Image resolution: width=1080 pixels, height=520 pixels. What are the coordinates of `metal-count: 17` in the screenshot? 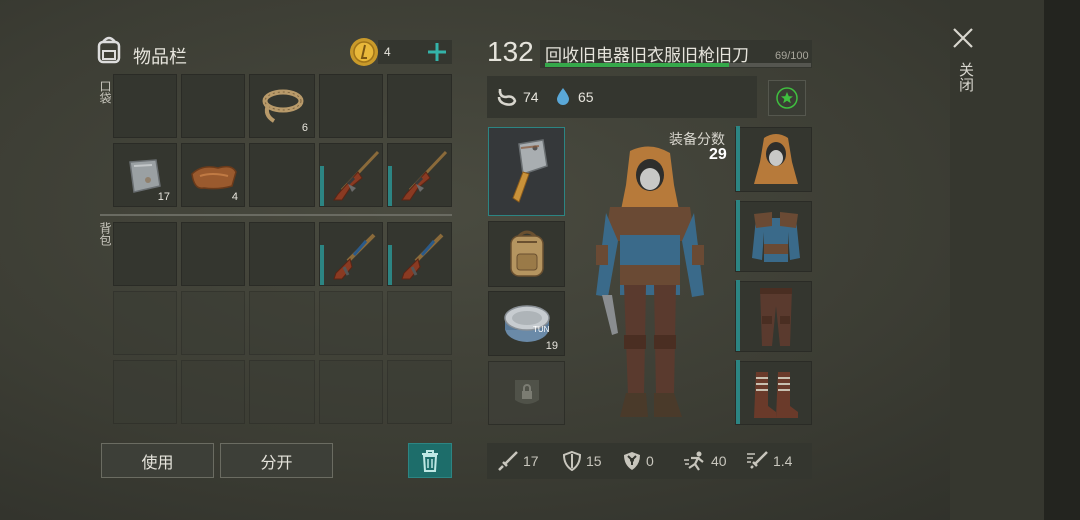 It's located at (163, 197).